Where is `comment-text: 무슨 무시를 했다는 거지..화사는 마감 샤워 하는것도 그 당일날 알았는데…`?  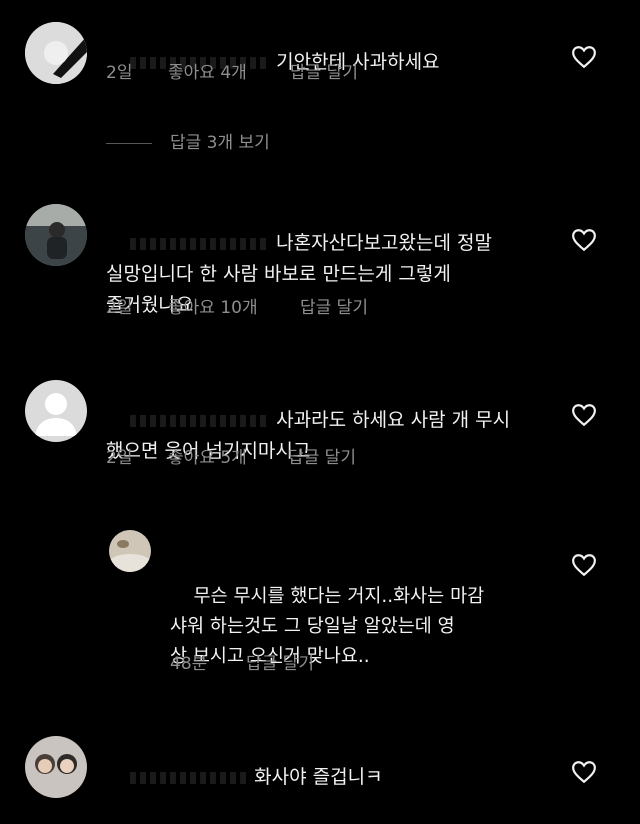
comment-text: 무슨 무시를 했다는 거지..화사는 마감 샤워 하는것도 그 당일날 알았는데… is located at coordinates (327, 626).